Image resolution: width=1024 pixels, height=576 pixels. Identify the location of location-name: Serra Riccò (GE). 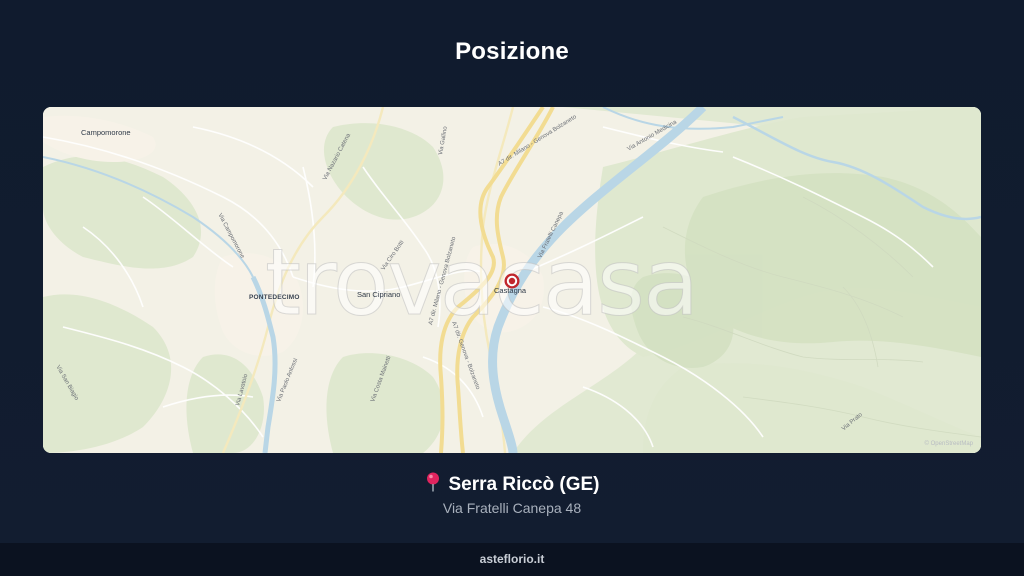
(524, 484).